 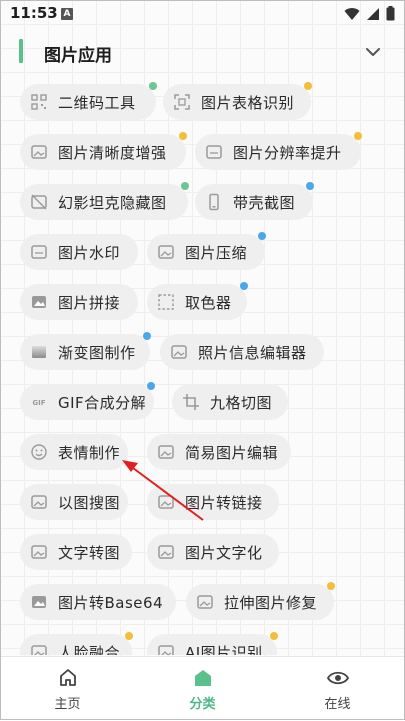 What do you see at coordinates (337, 678) in the screenshot?
I see `eye-icon` at bounding box center [337, 678].